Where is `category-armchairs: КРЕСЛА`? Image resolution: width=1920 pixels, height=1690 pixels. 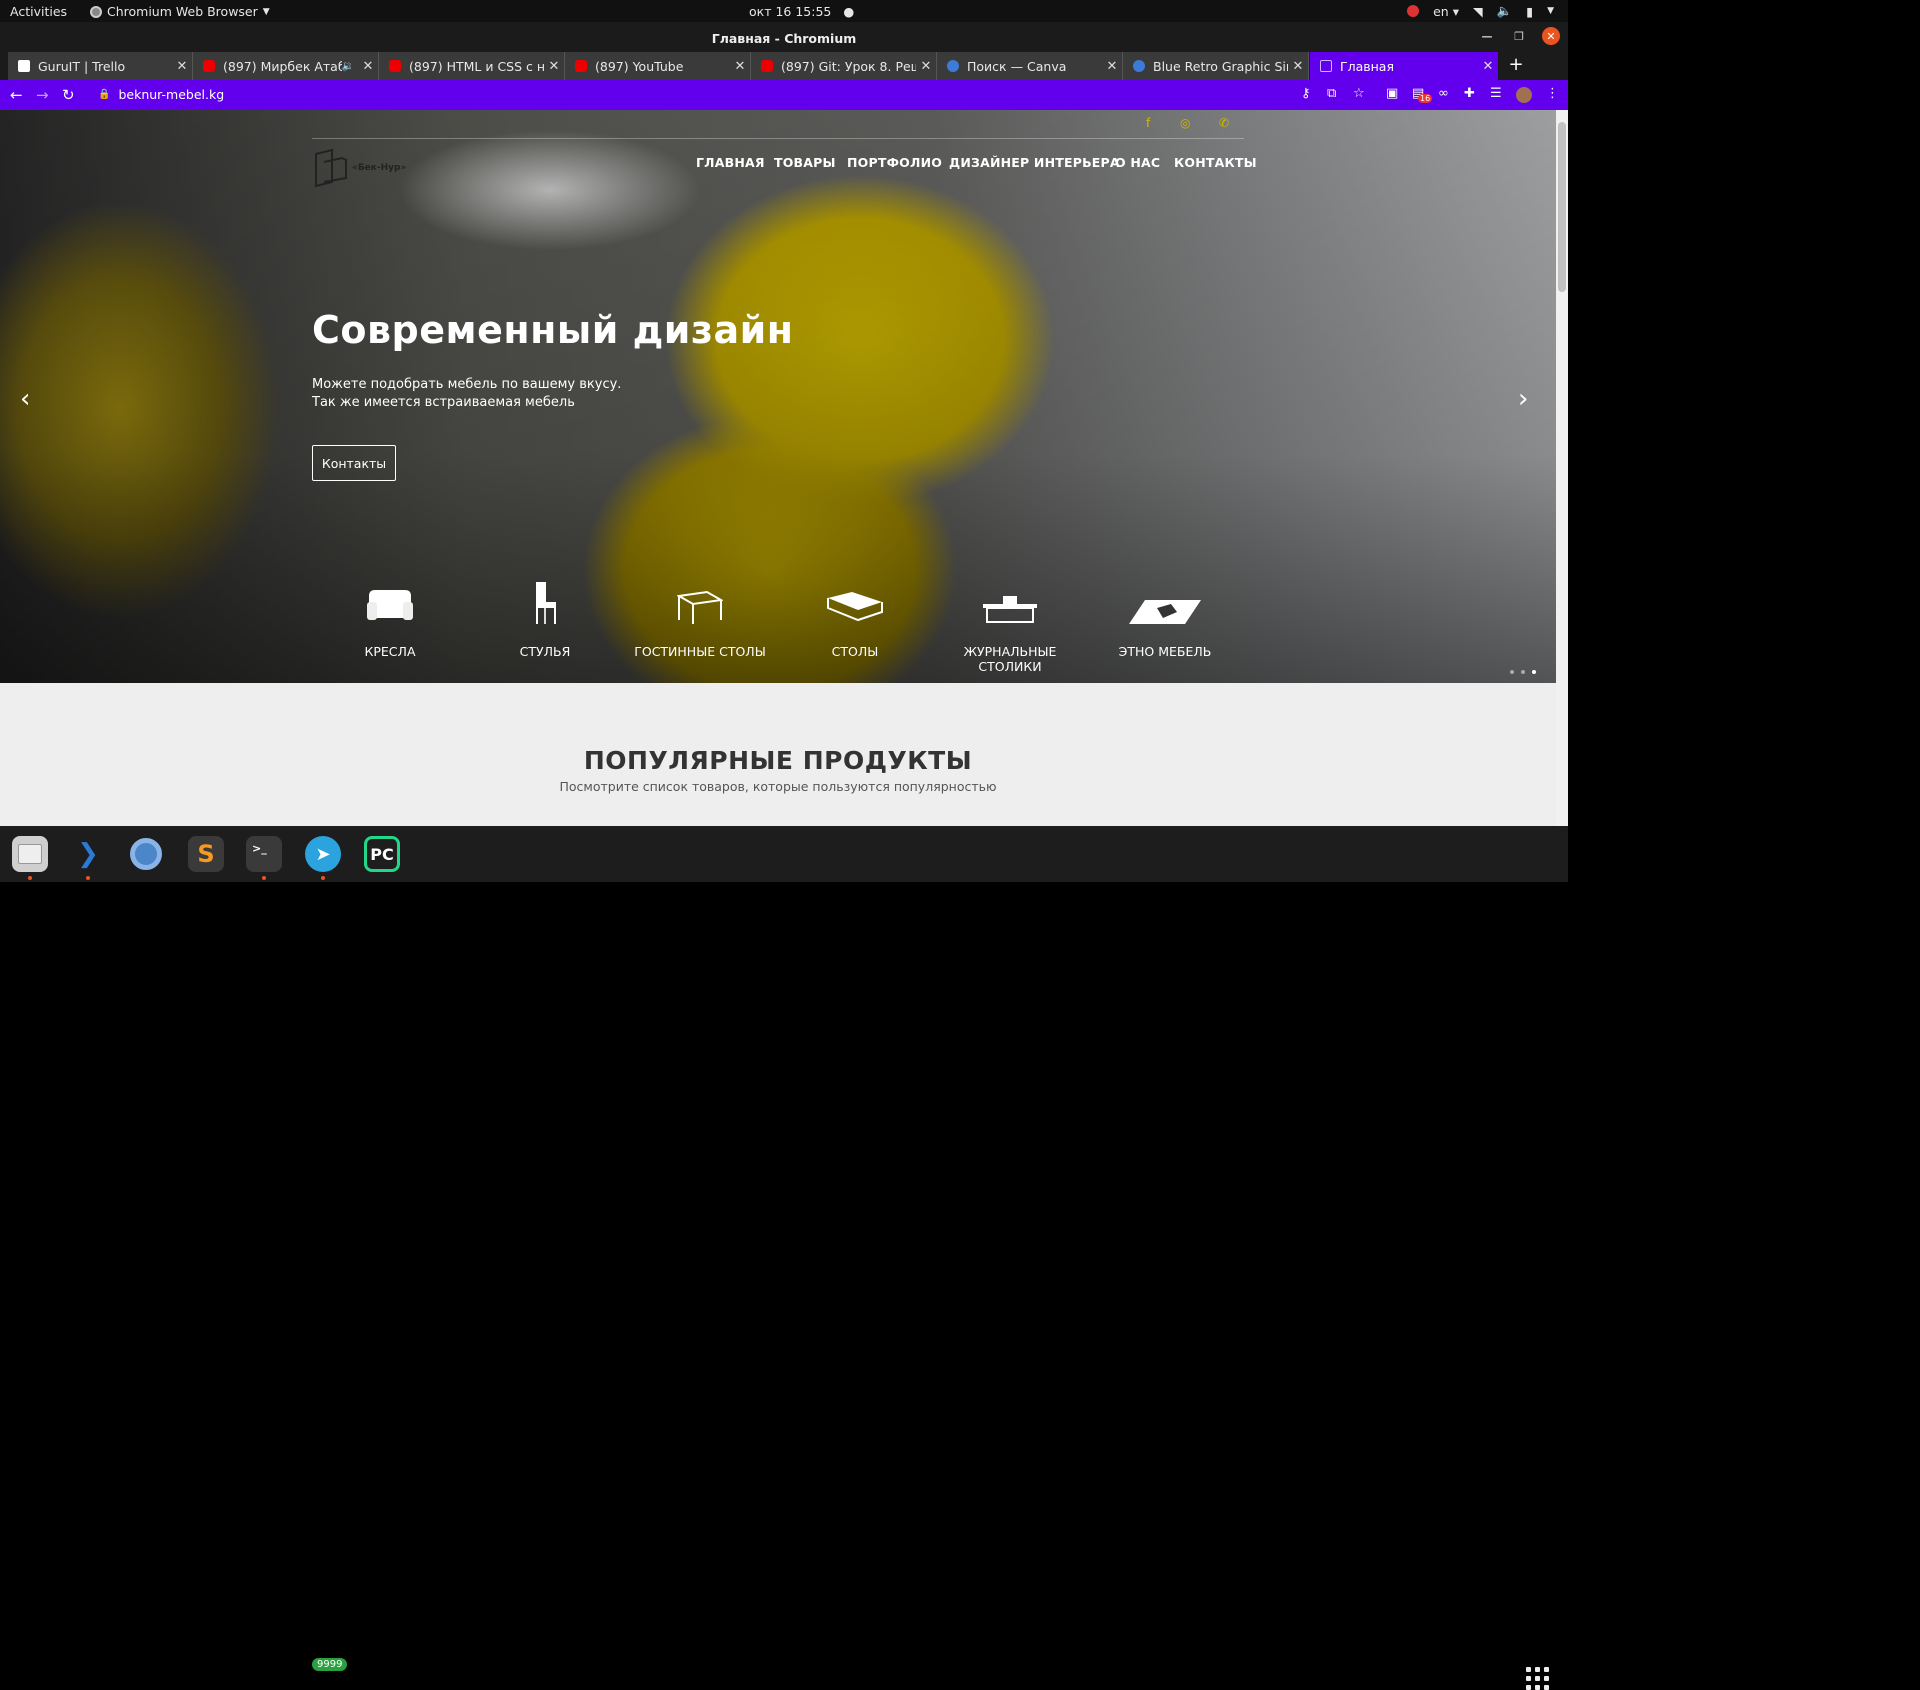 category-armchairs: КРЕСЛА is located at coordinates (390, 619).